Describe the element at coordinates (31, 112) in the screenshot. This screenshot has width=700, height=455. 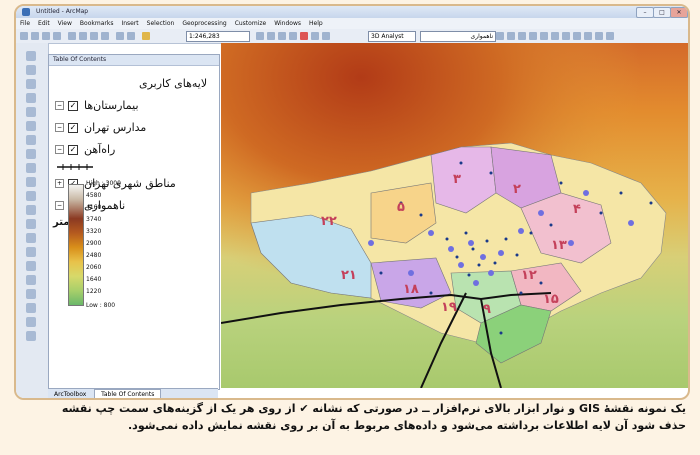
I see `fixed-zoom-in-icon` at that location.